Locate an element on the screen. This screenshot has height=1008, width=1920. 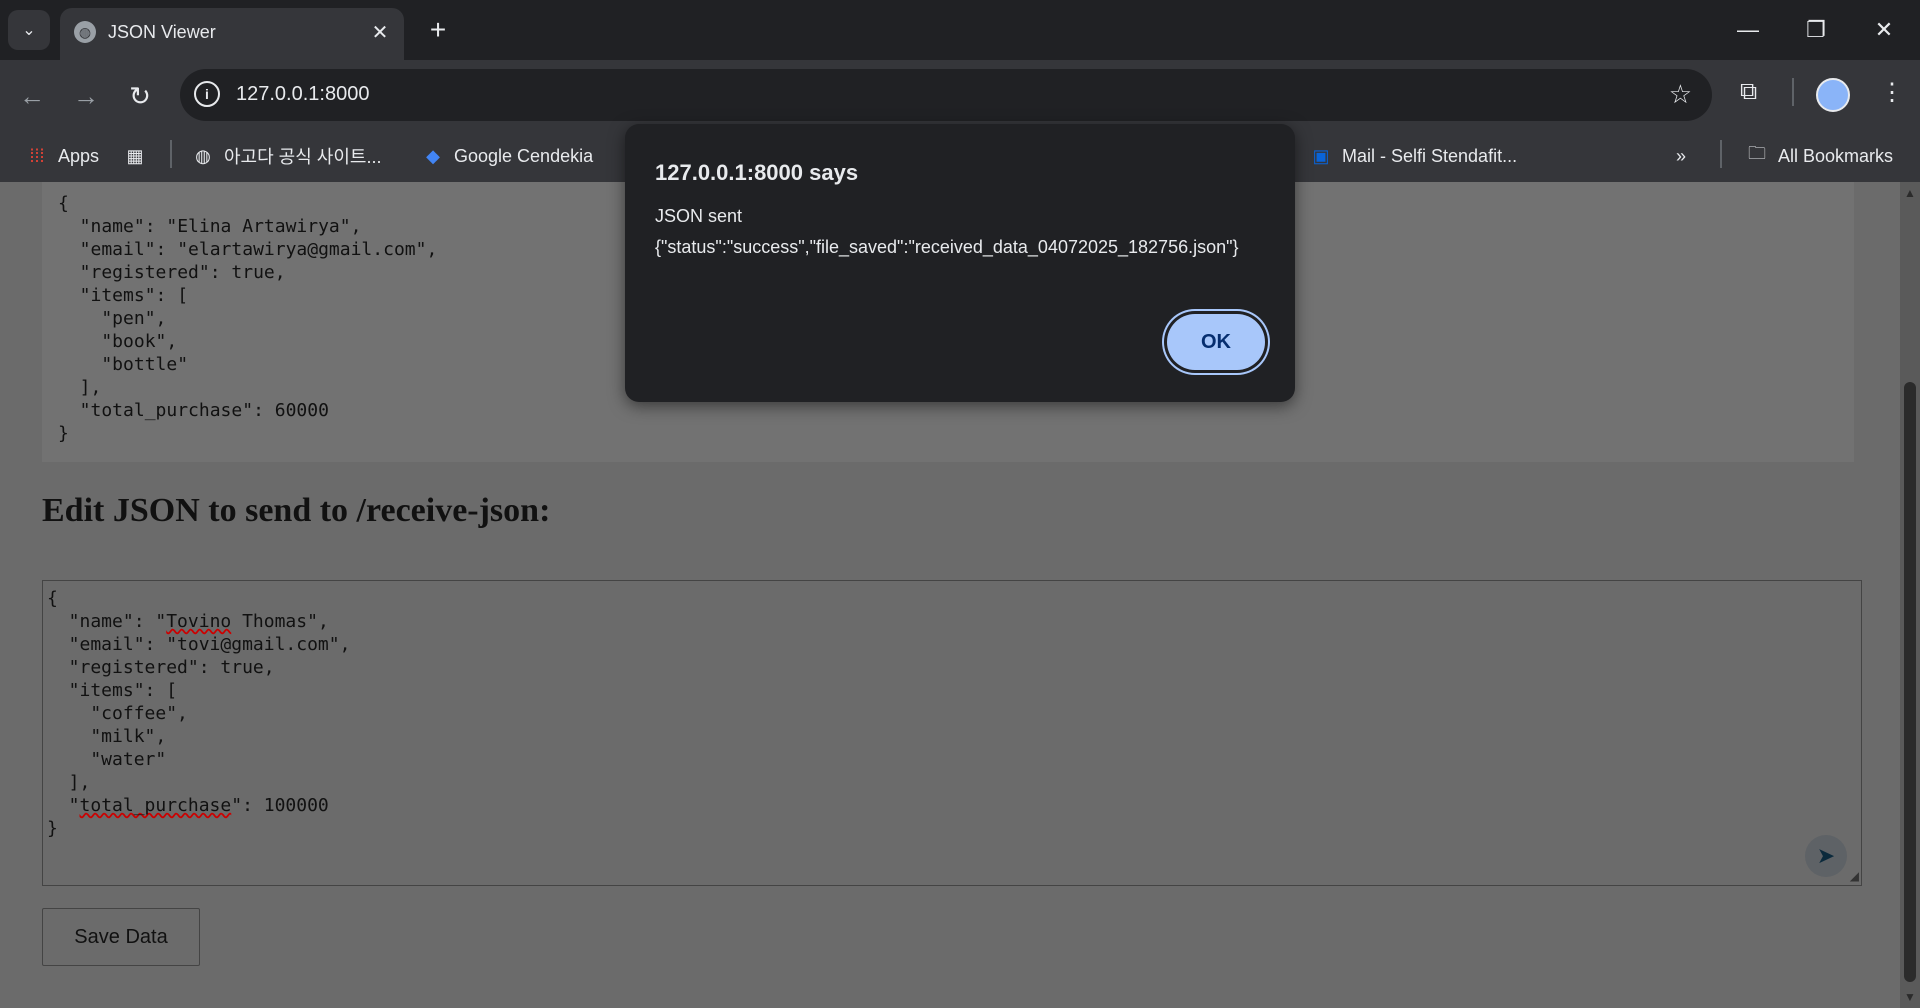
dialog-title: 127.0.0.1:8000 says is located at coordinates (757, 172).